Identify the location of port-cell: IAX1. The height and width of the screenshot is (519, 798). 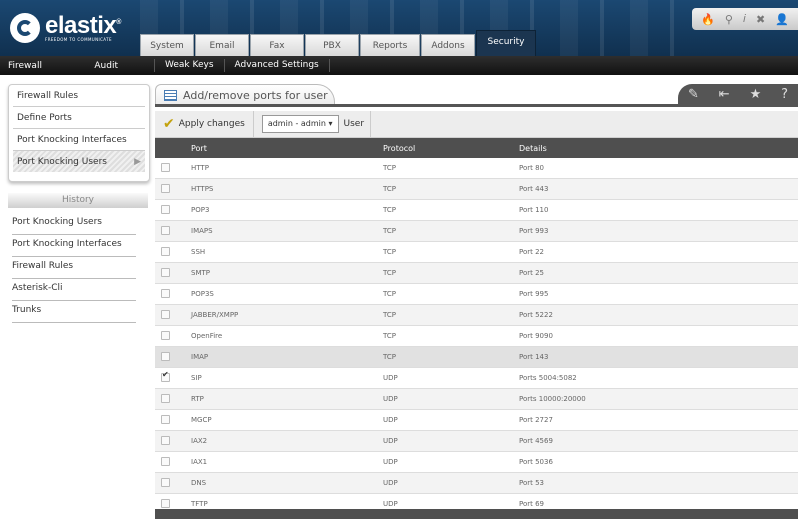
(287, 462).